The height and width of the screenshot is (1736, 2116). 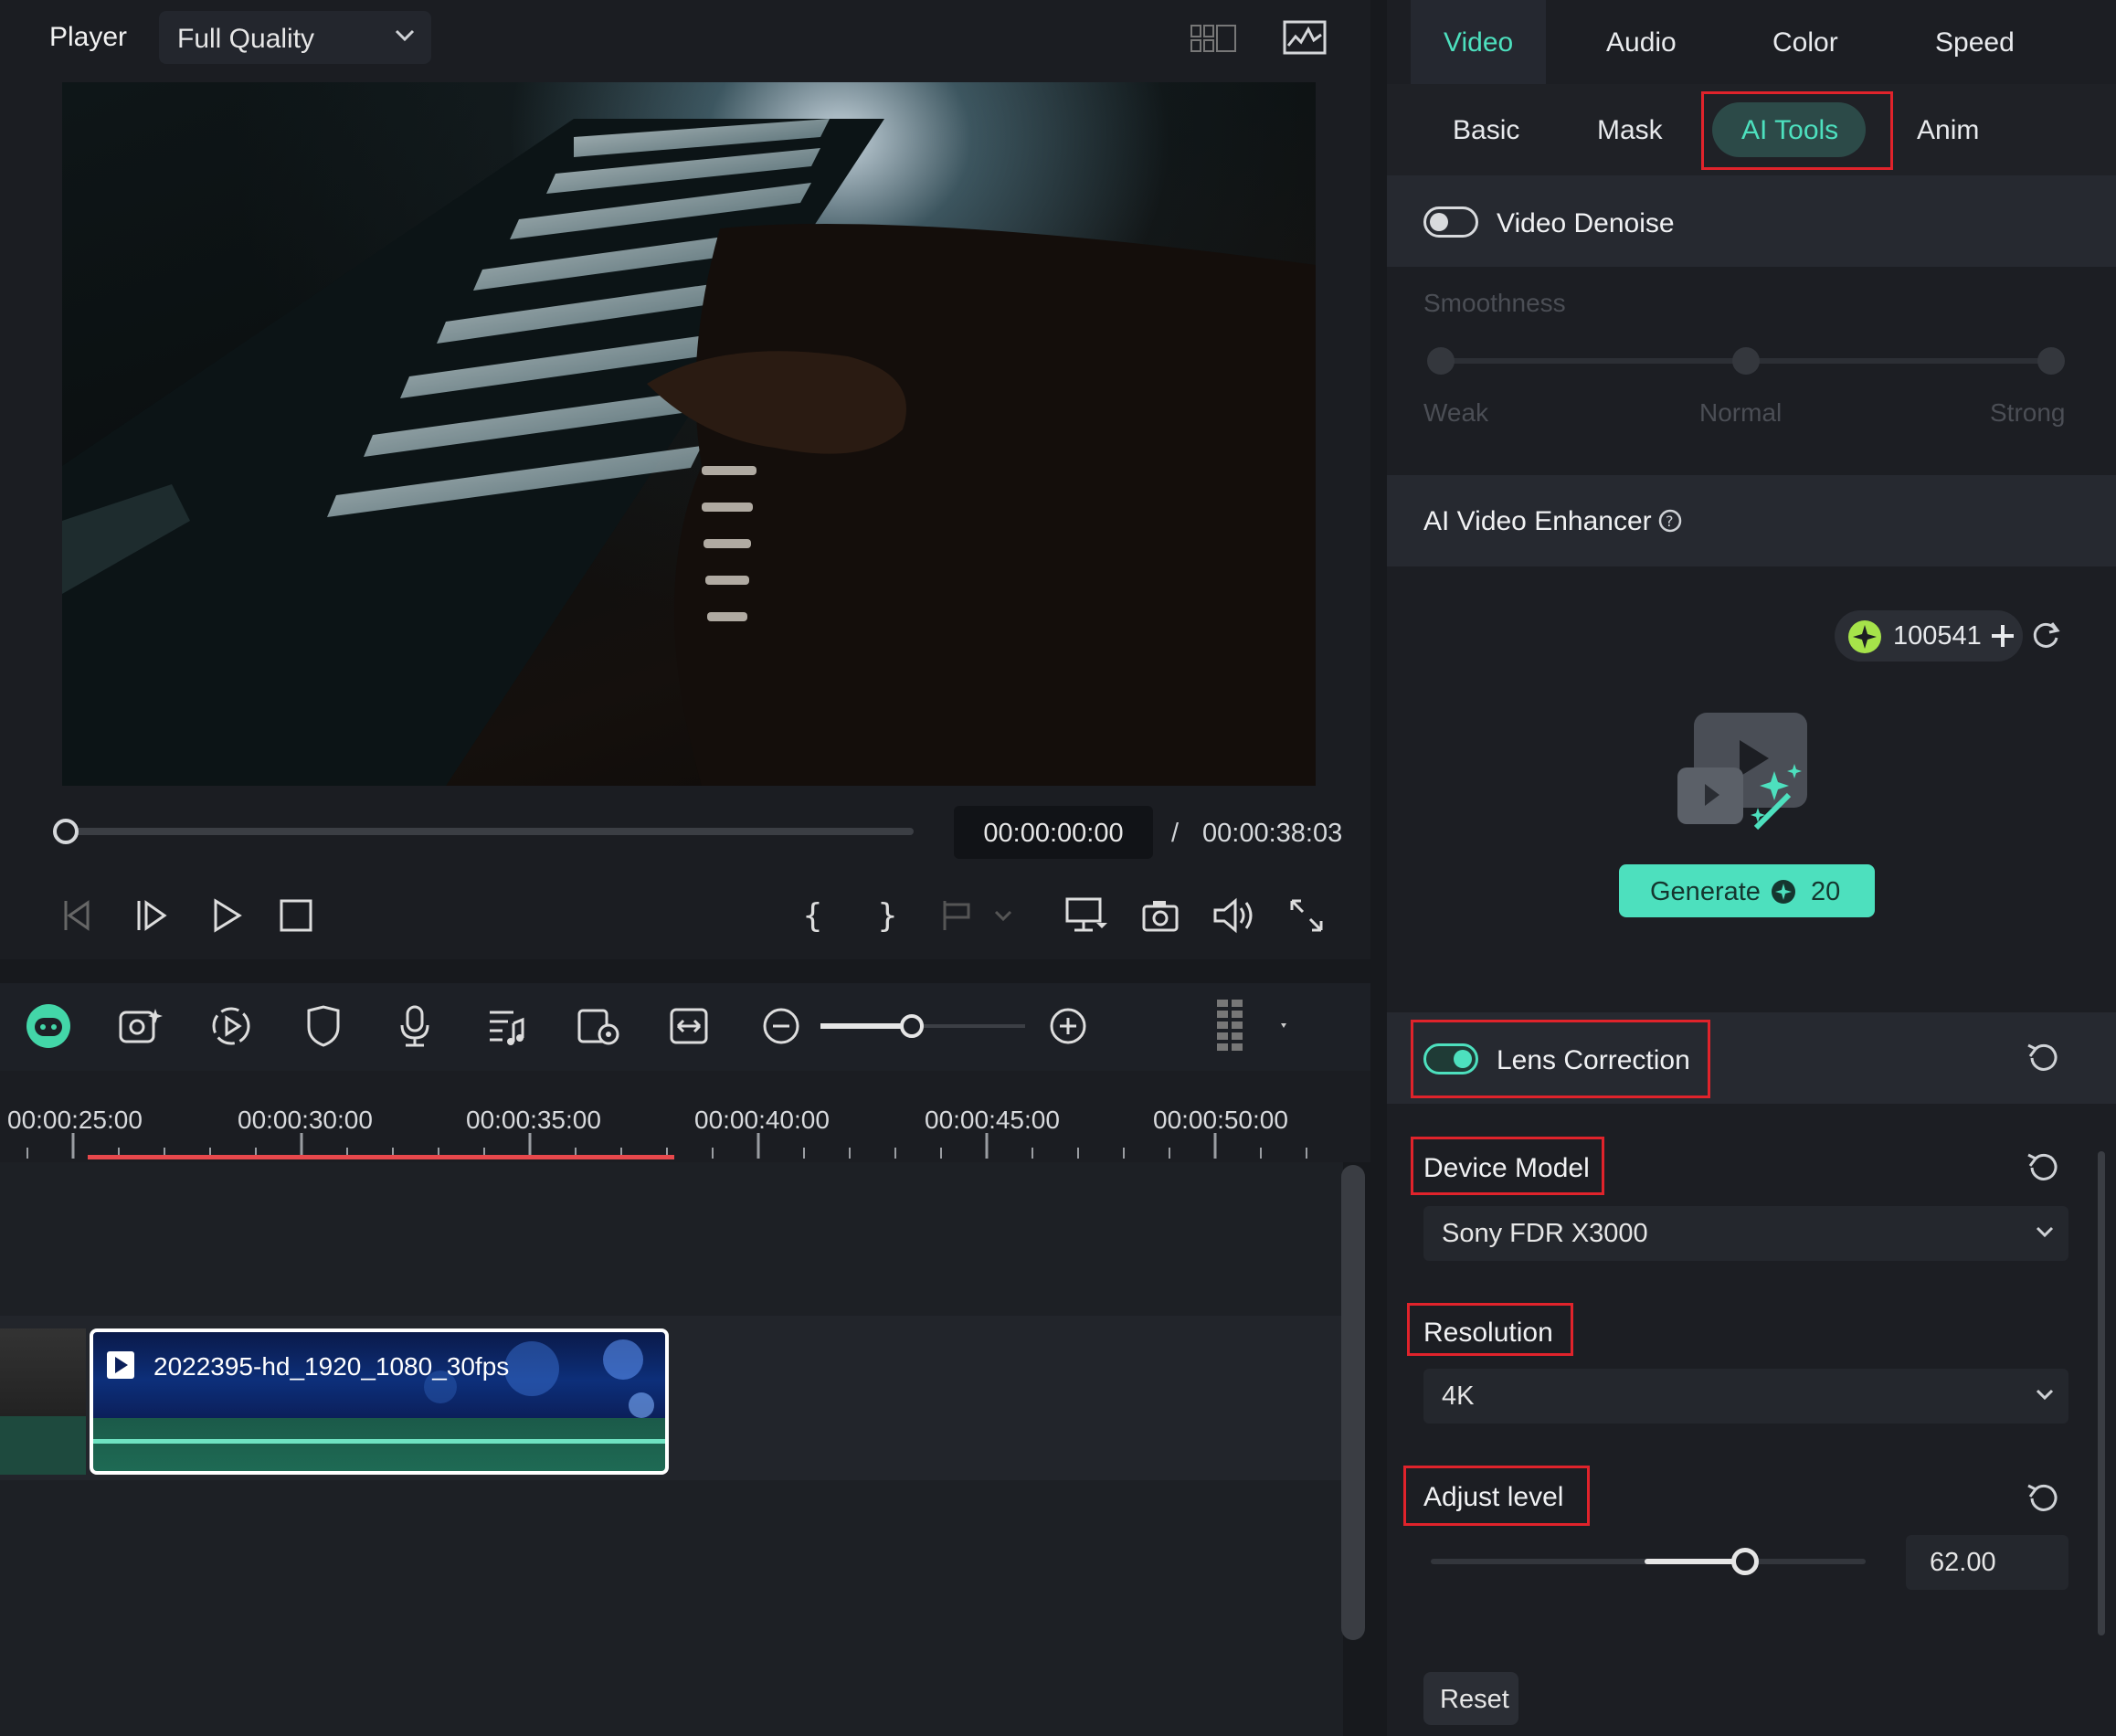 What do you see at coordinates (1160, 915) in the screenshot?
I see `snapshot-camera-icon` at bounding box center [1160, 915].